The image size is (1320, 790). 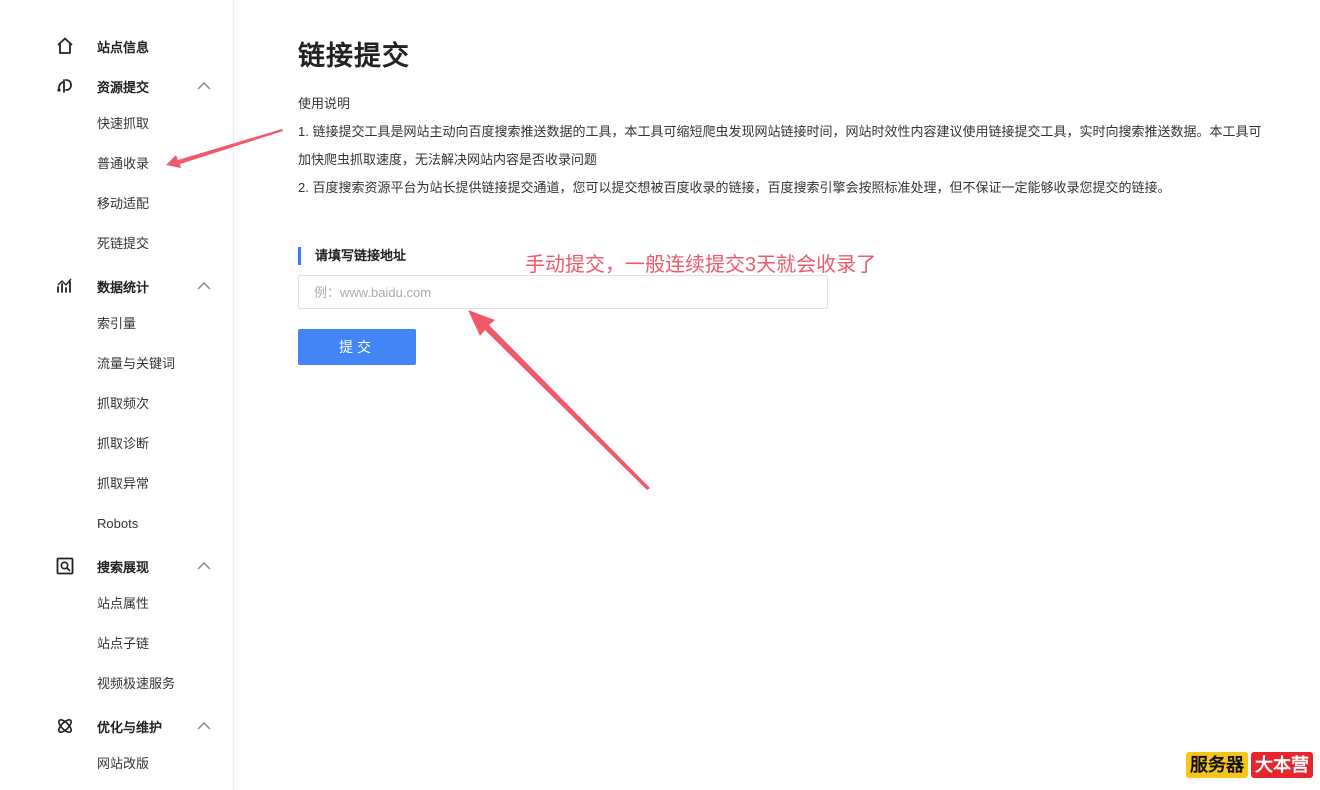 What do you see at coordinates (117, 524) in the screenshot?
I see `sidebar-item-robots: Robots` at bounding box center [117, 524].